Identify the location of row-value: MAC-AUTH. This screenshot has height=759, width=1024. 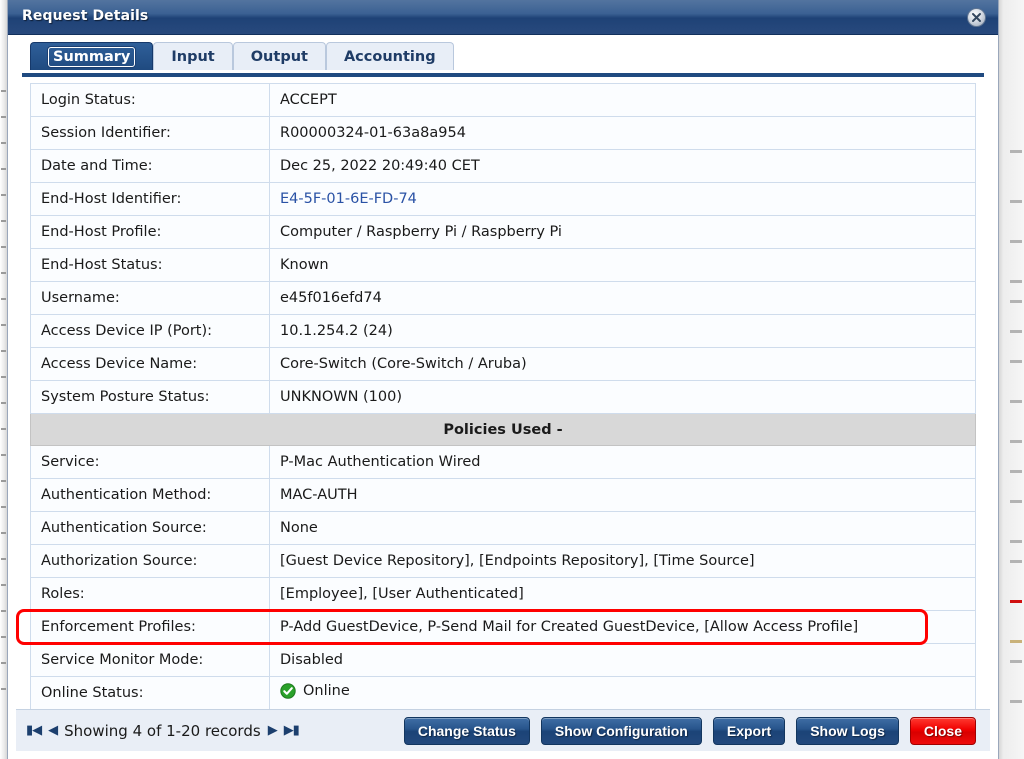
(622, 495).